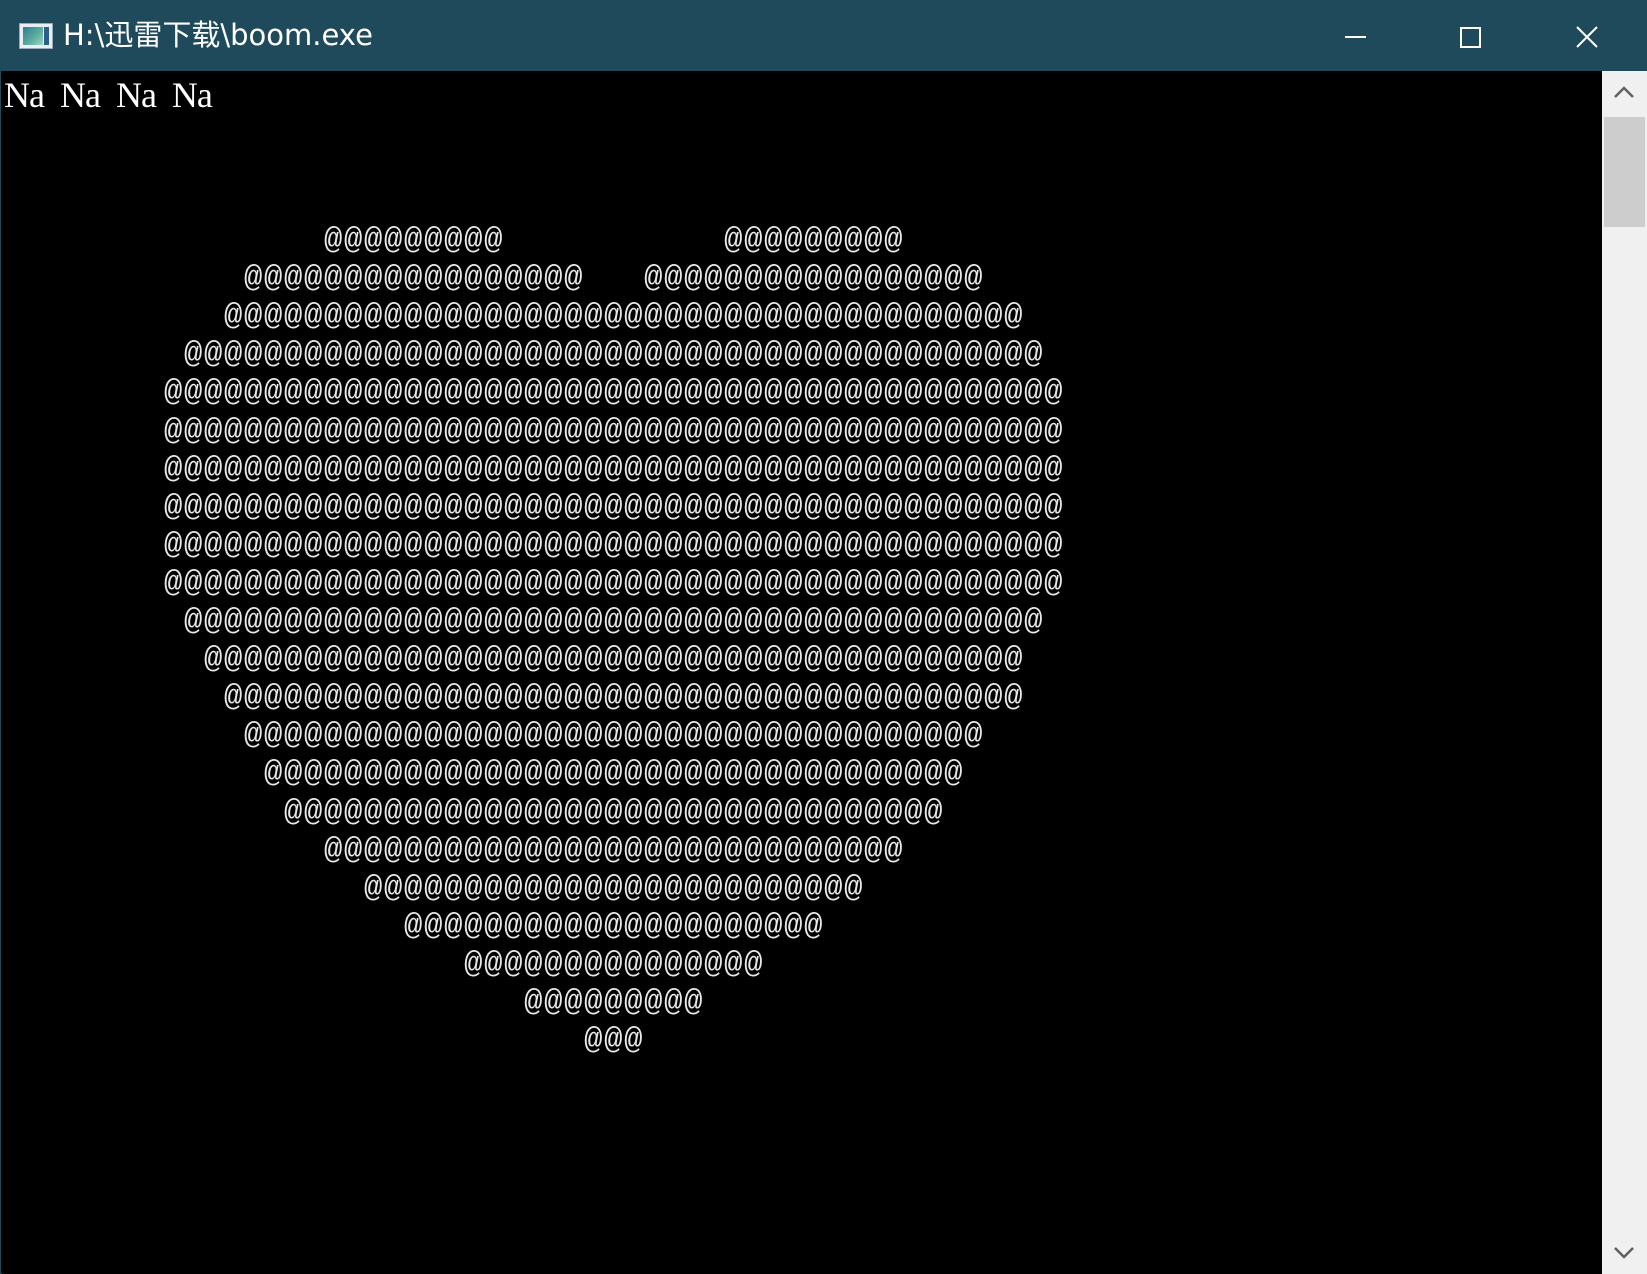 The width and height of the screenshot is (1647, 1274). Describe the element at coordinates (46, 36) in the screenshot. I see `app-icon-side` at that location.